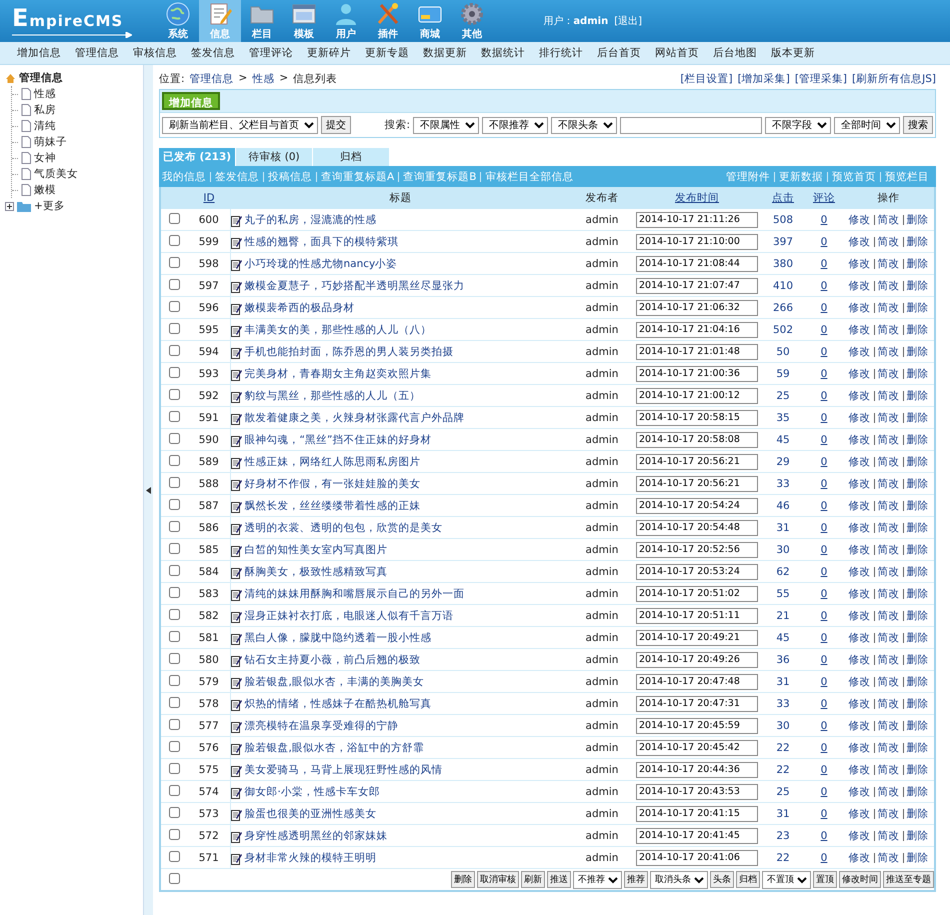 This screenshot has height=915, width=950. I want to click on clicks-link: 45, so click(783, 440).